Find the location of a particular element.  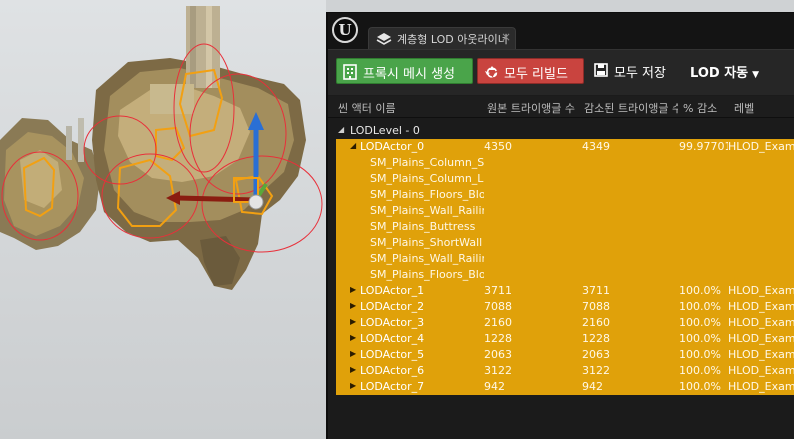

table-header: 씬 액터 이름 원본 트라이앵글 수 감소된 트라이앵글 수 % 감소 레벨 is located at coordinates (561, 107).